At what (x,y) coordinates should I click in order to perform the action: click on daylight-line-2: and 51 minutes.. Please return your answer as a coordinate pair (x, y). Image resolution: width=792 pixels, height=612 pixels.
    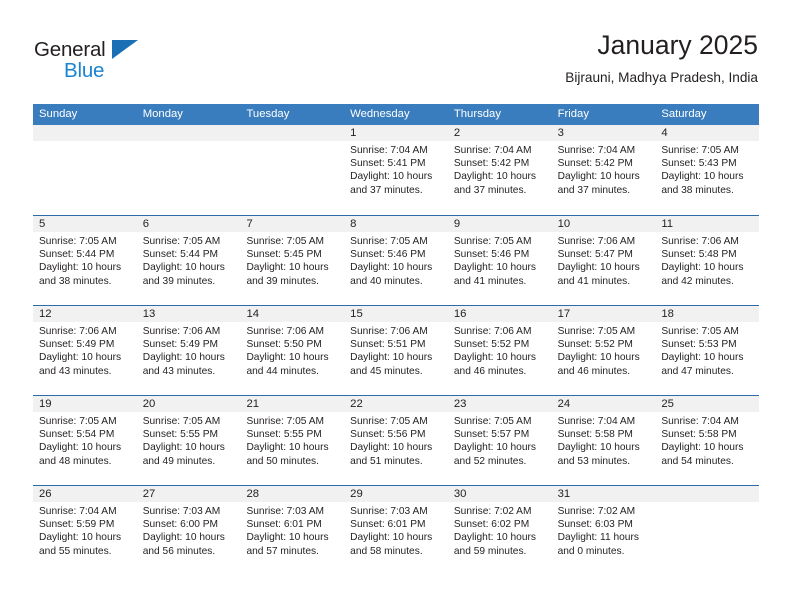
    Looking at the image, I should click on (386, 461).